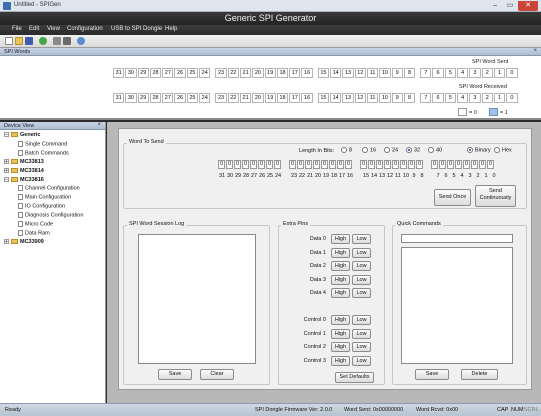  I want to click on binary-radio: Binary, so click(479, 150).